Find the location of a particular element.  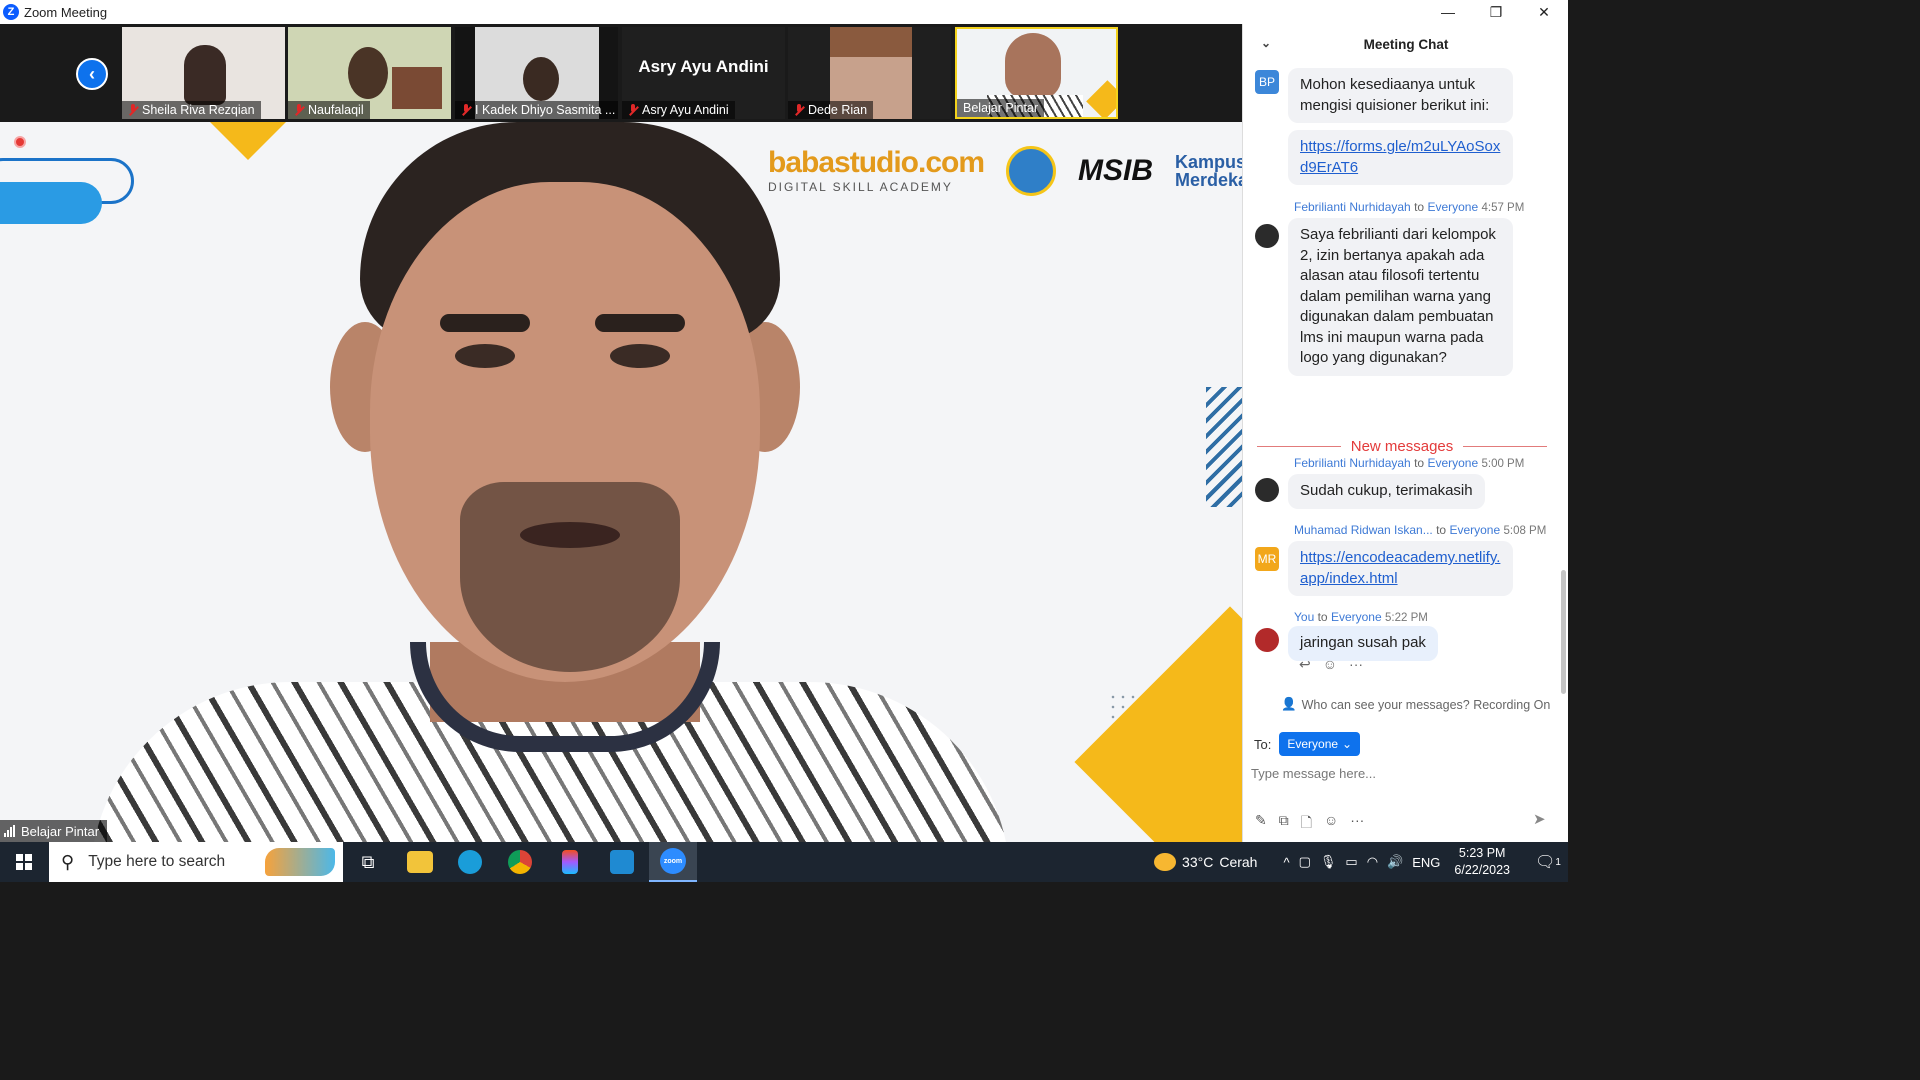

close-button: ✕ is located at coordinates (1544, 12).